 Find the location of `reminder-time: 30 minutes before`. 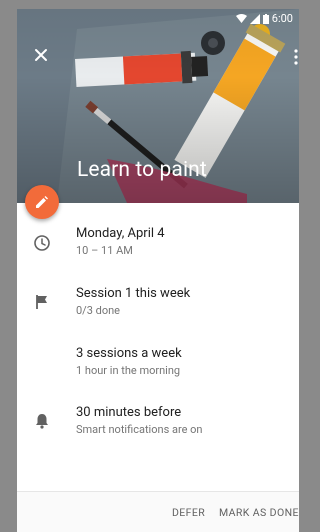

reminder-time: 30 minutes before is located at coordinates (129, 412).